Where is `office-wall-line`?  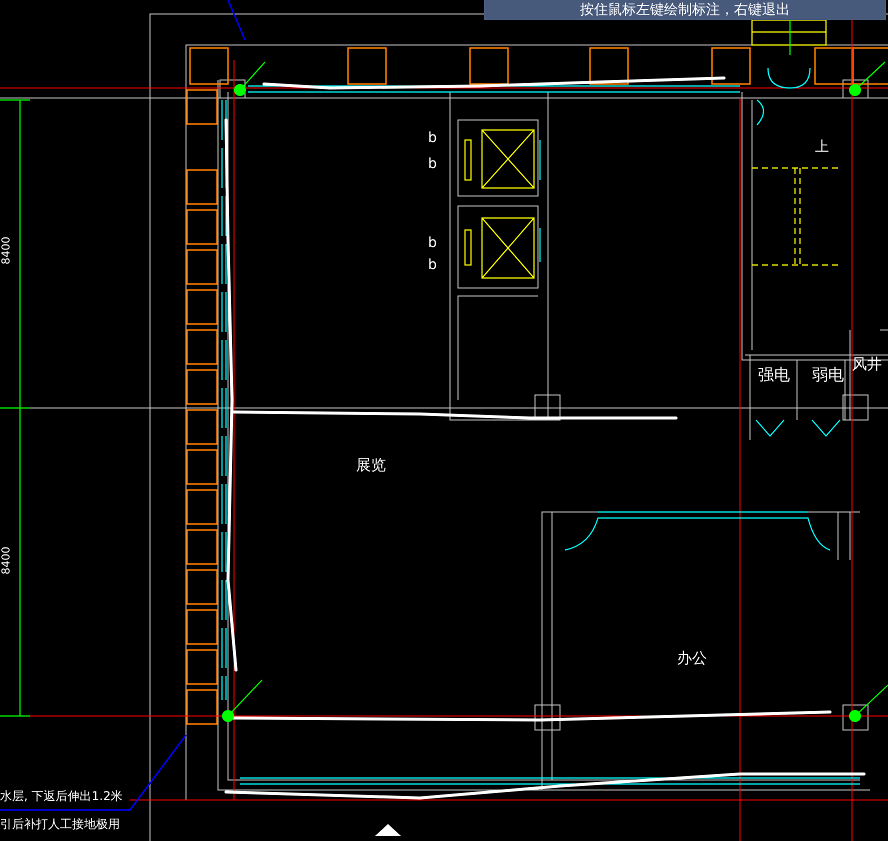 office-wall-line is located at coordinates (834, 536).